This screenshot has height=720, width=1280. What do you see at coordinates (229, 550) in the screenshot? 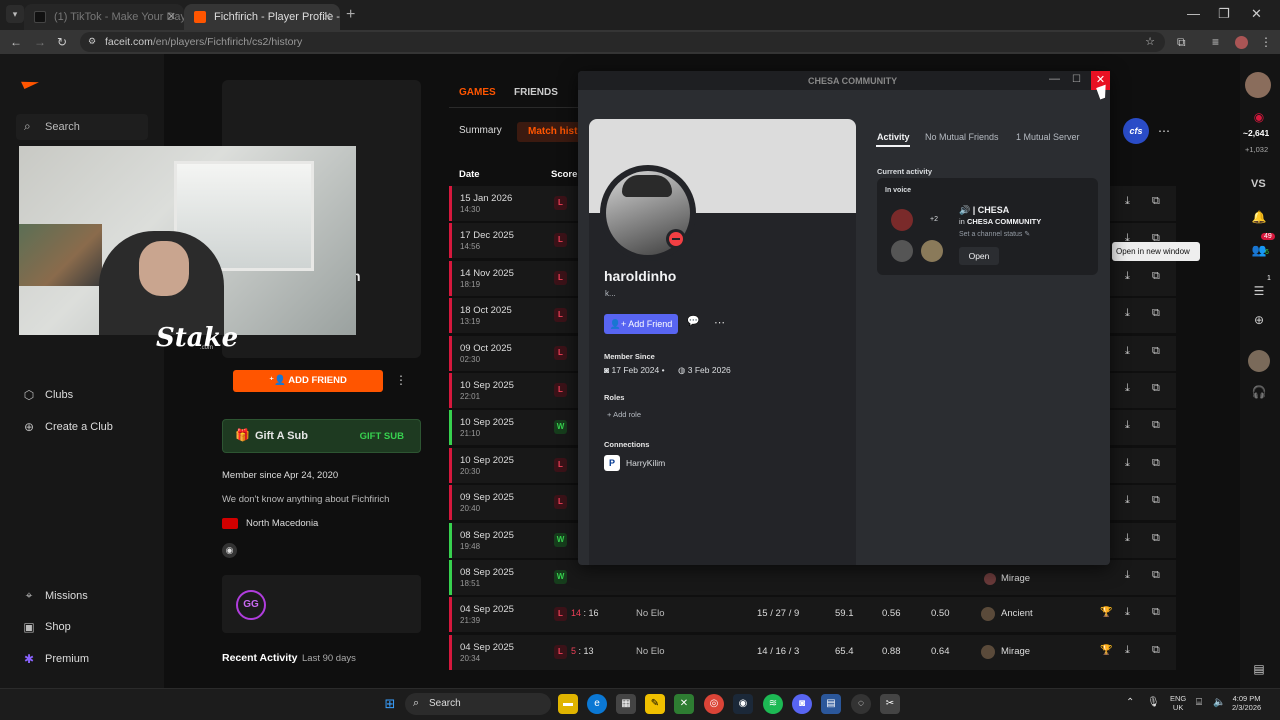
I see `steam-icon: ◉` at bounding box center [229, 550].